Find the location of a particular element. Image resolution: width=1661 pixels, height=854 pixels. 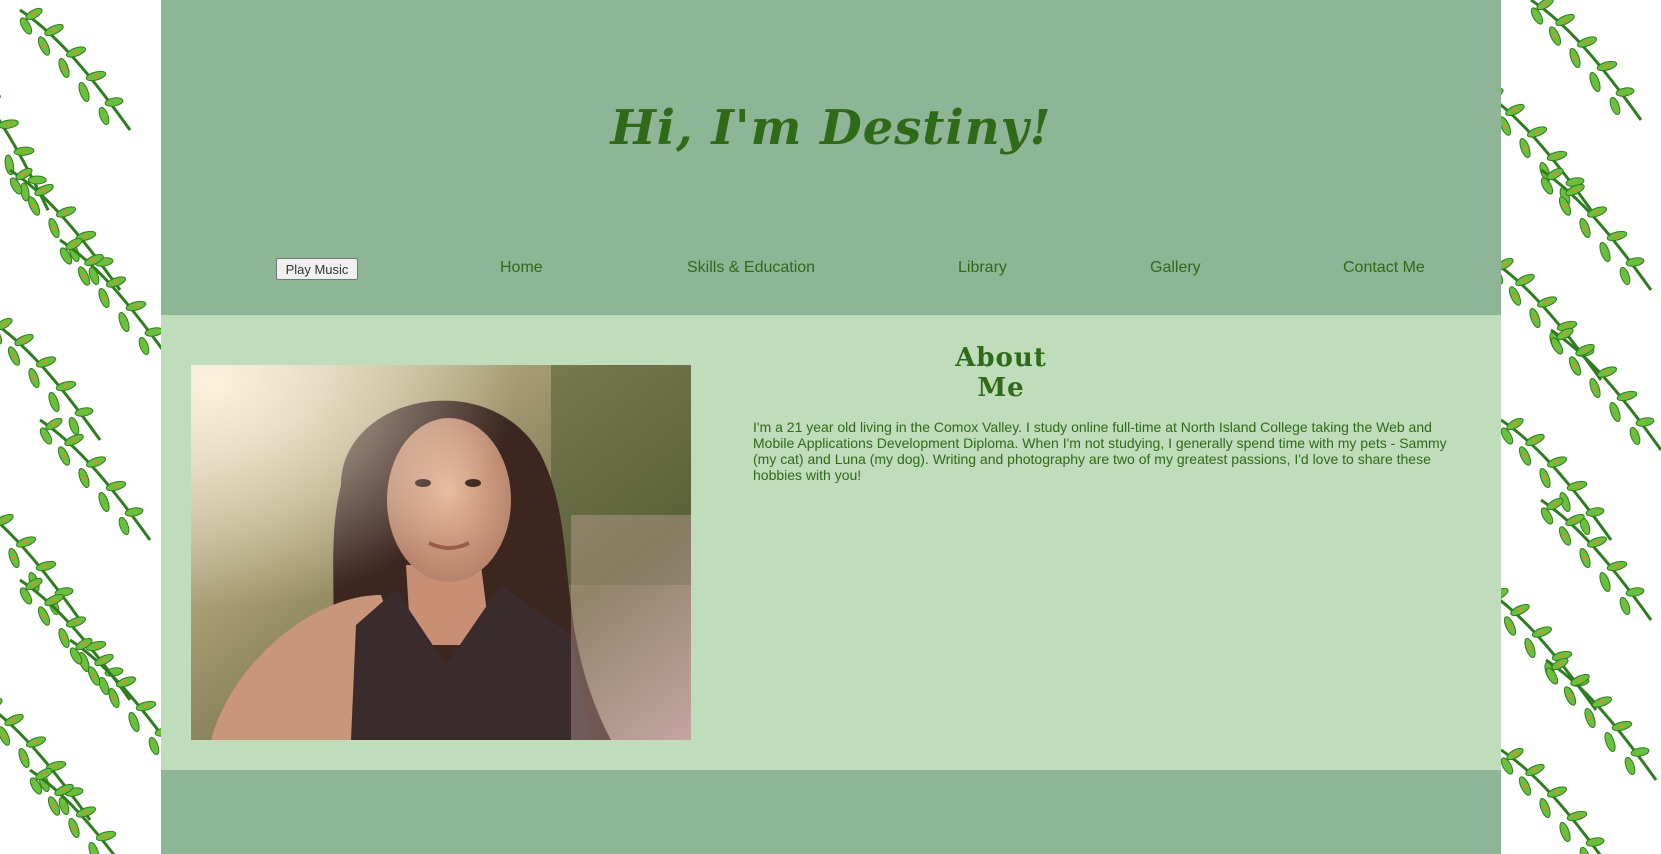

site-title: Hi, I'm Destiny! is located at coordinates (831, 128).